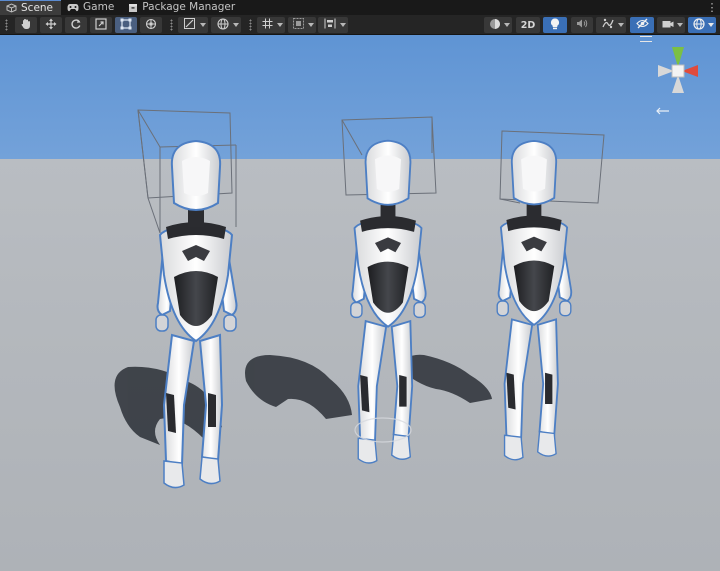  Describe the element at coordinates (360, 25) in the screenshot. I see `scene-toolbar: 2D` at that location.